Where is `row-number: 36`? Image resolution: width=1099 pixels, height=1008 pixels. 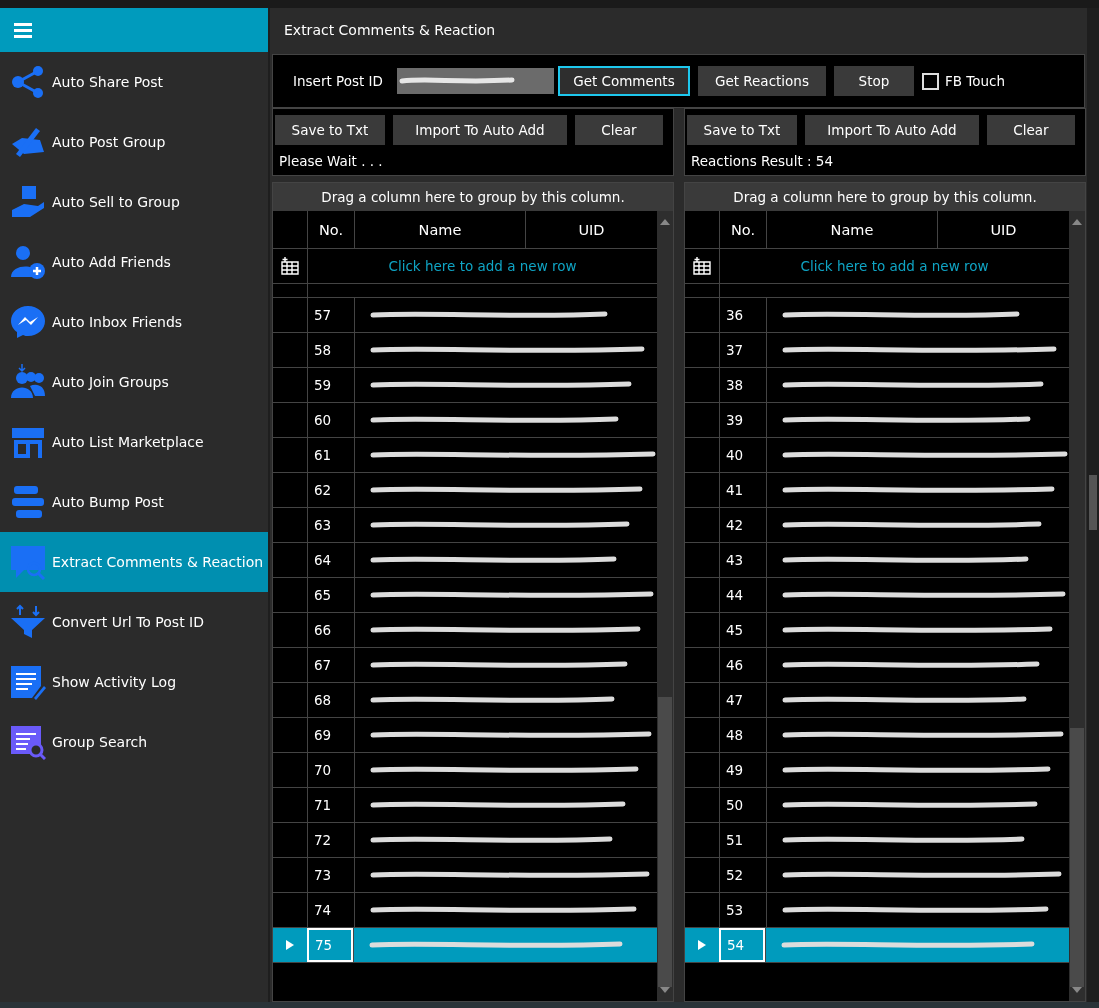 row-number: 36 is located at coordinates (734, 315).